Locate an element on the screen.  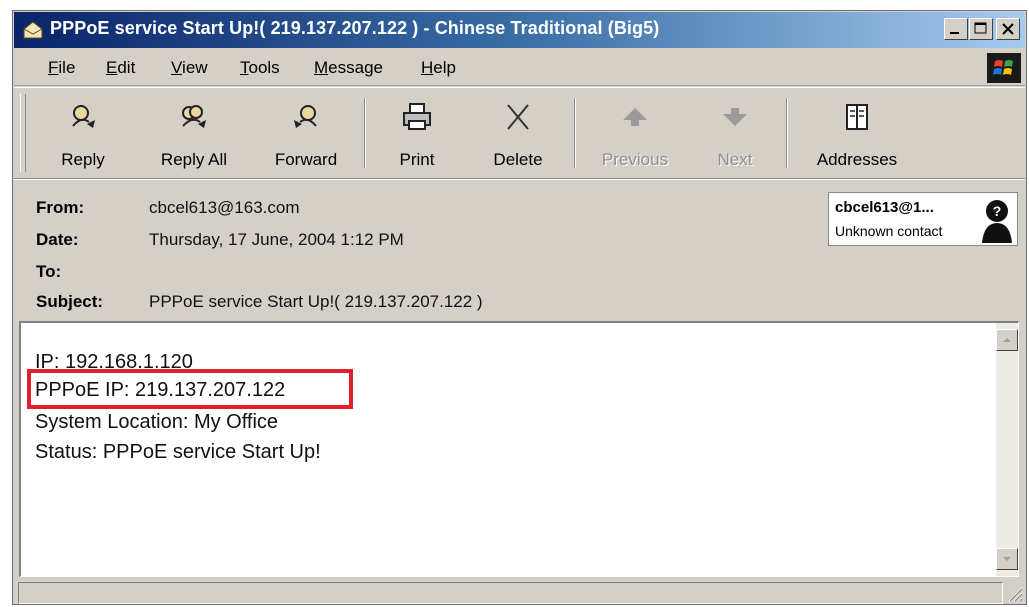
printer-icon is located at coordinates (417, 116).